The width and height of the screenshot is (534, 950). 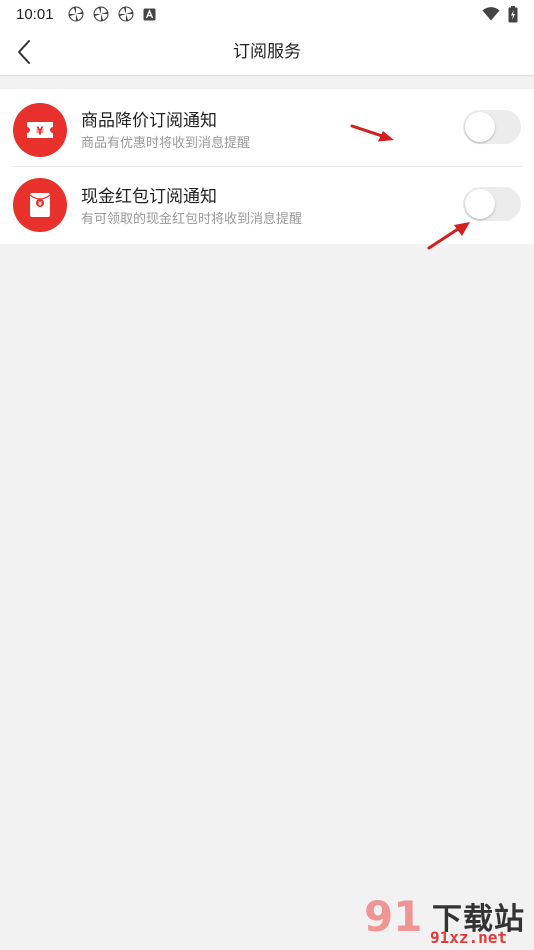 I want to click on watermark-logo: 91, so click(x=393, y=916).